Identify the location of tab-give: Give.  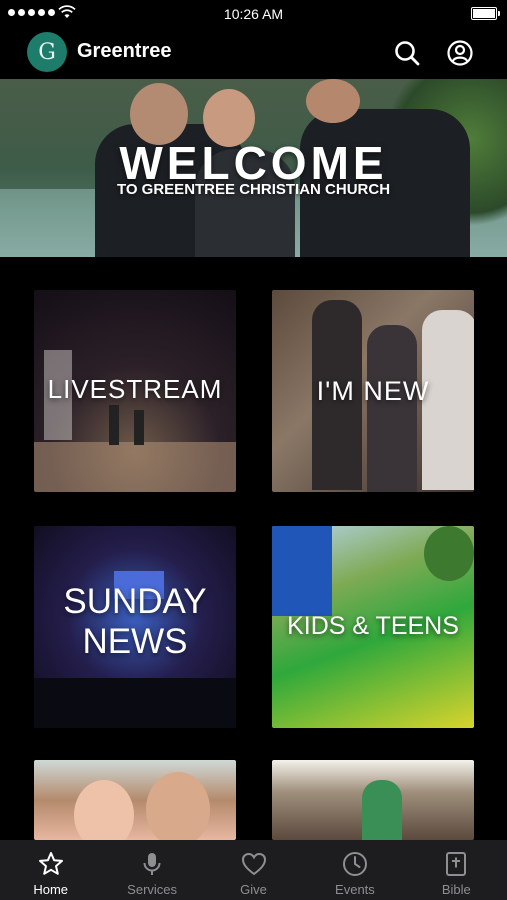
(253, 870).